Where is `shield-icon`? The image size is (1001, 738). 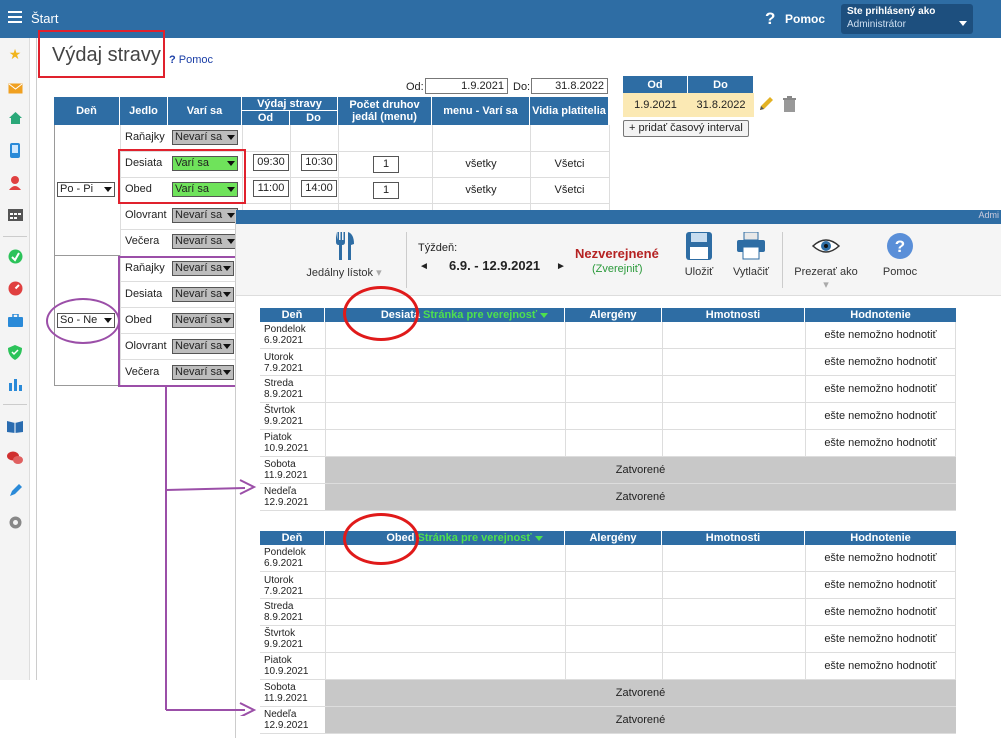 shield-icon is located at coordinates (15, 352).